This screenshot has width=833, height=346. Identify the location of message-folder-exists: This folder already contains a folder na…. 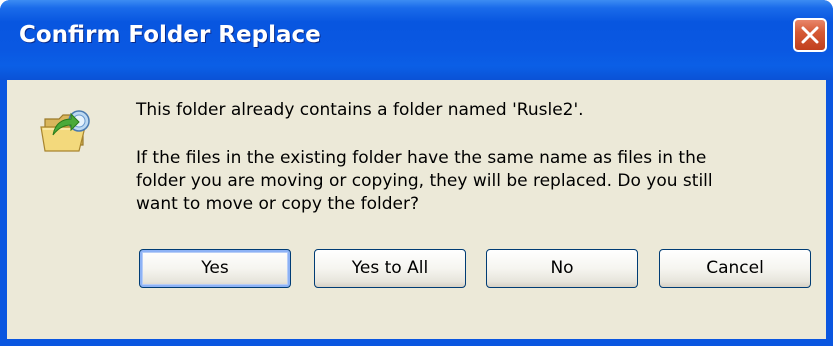
(360, 110).